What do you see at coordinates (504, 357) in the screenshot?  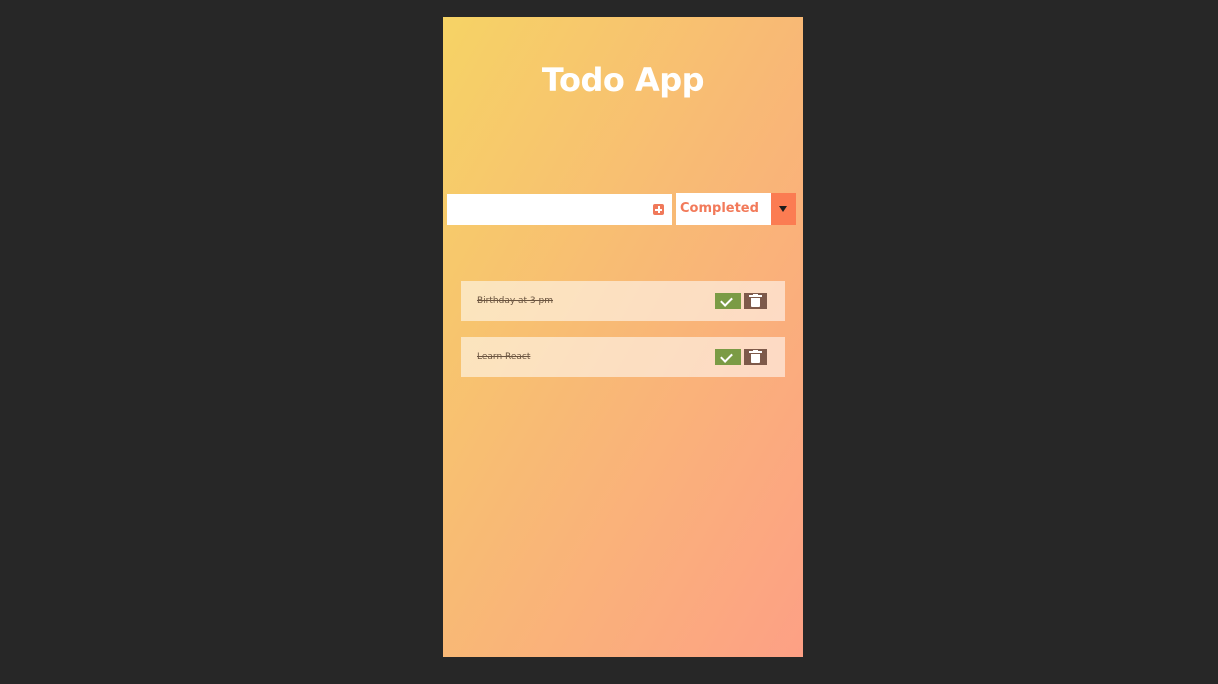 I see `todo-text: Learn React` at bounding box center [504, 357].